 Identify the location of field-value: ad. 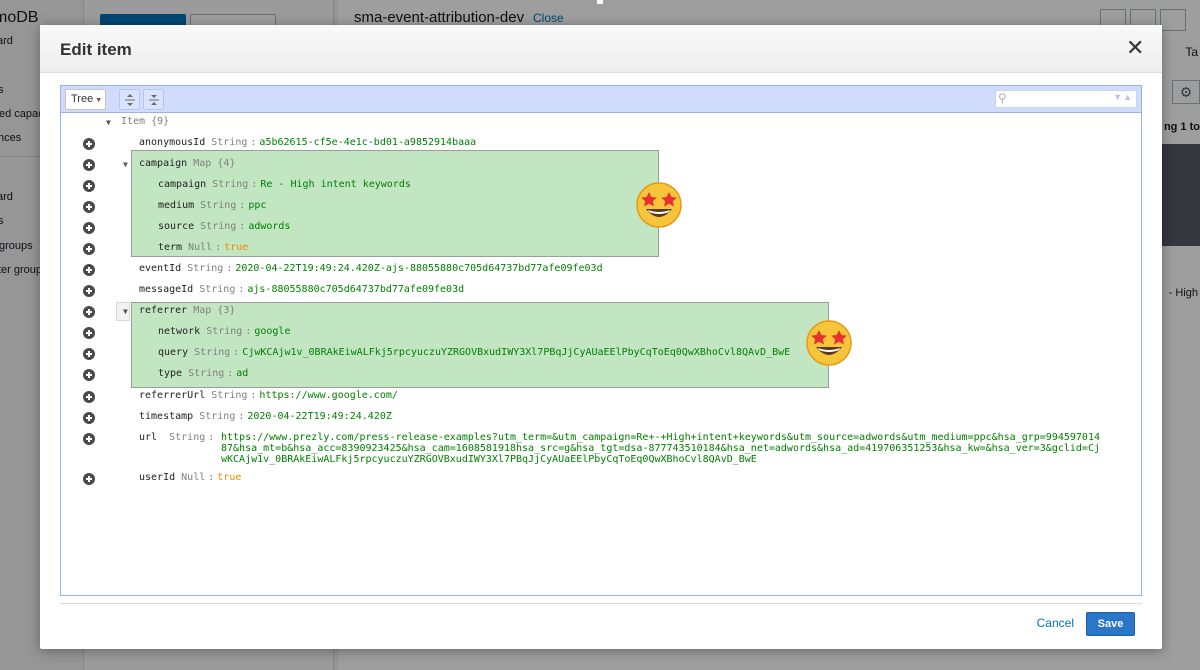
(242, 373).